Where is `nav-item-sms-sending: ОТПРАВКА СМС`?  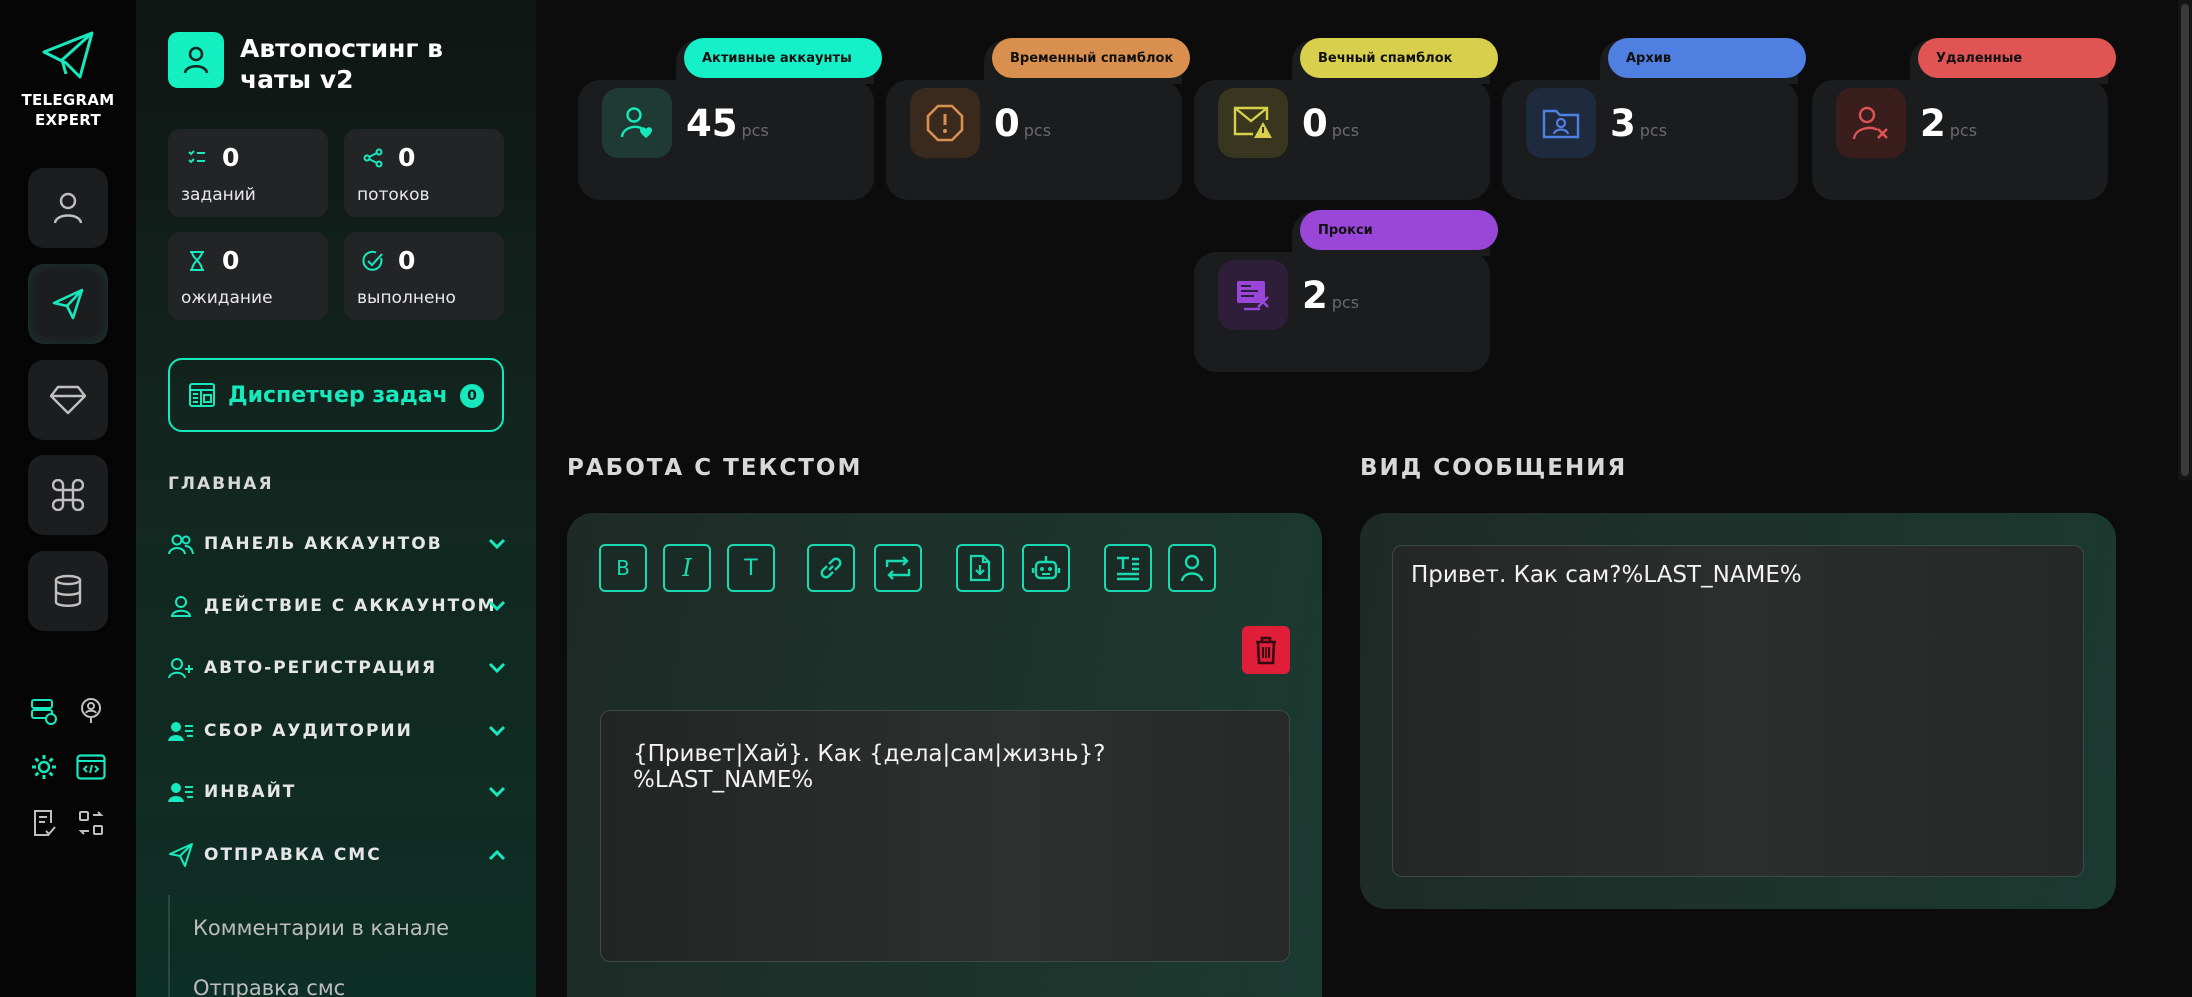 nav-item-sms-sending: ОТПРАВКА СМС is located at coordinates (338, 855).